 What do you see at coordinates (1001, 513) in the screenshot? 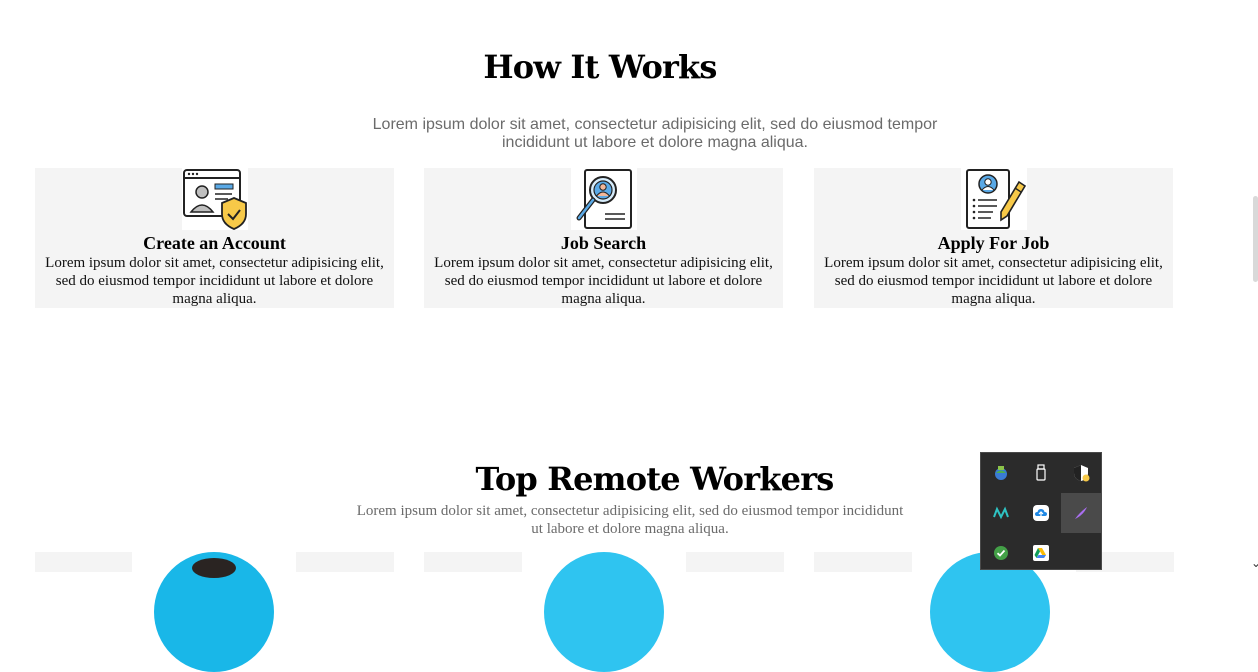
I see `meta-app-icon` at bounding box center [1001, 513].